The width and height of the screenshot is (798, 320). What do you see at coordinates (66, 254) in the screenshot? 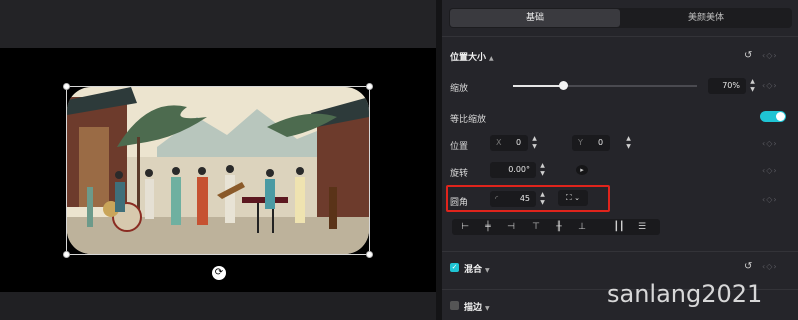
I see `resize-handle-bottom-left` at bounding box center [66, 254].